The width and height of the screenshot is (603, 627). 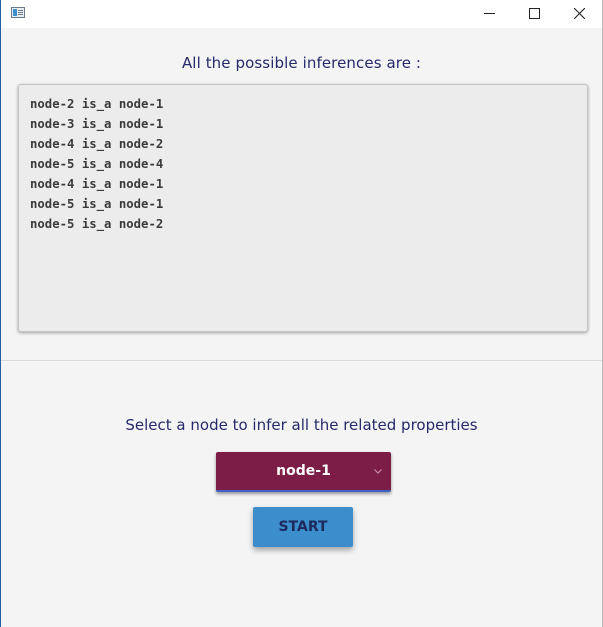 I want to click on maximize-button, so click(x=534, y=14).